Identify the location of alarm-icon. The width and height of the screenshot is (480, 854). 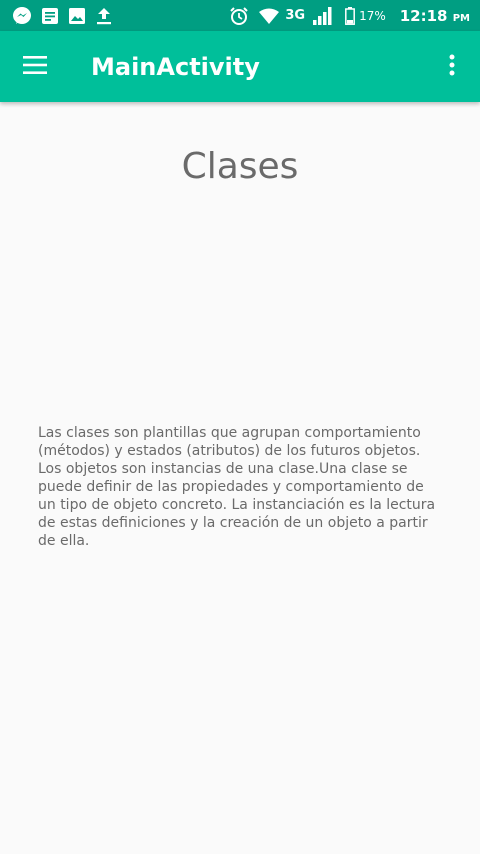
(239, 16).